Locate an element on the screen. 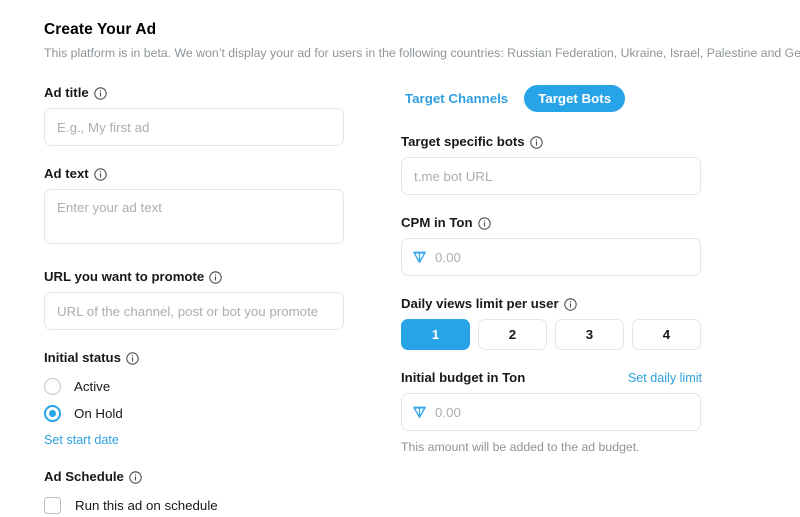 This screenshot has height=517, width=800. ad-title-input is located at coordinates (194, 127).